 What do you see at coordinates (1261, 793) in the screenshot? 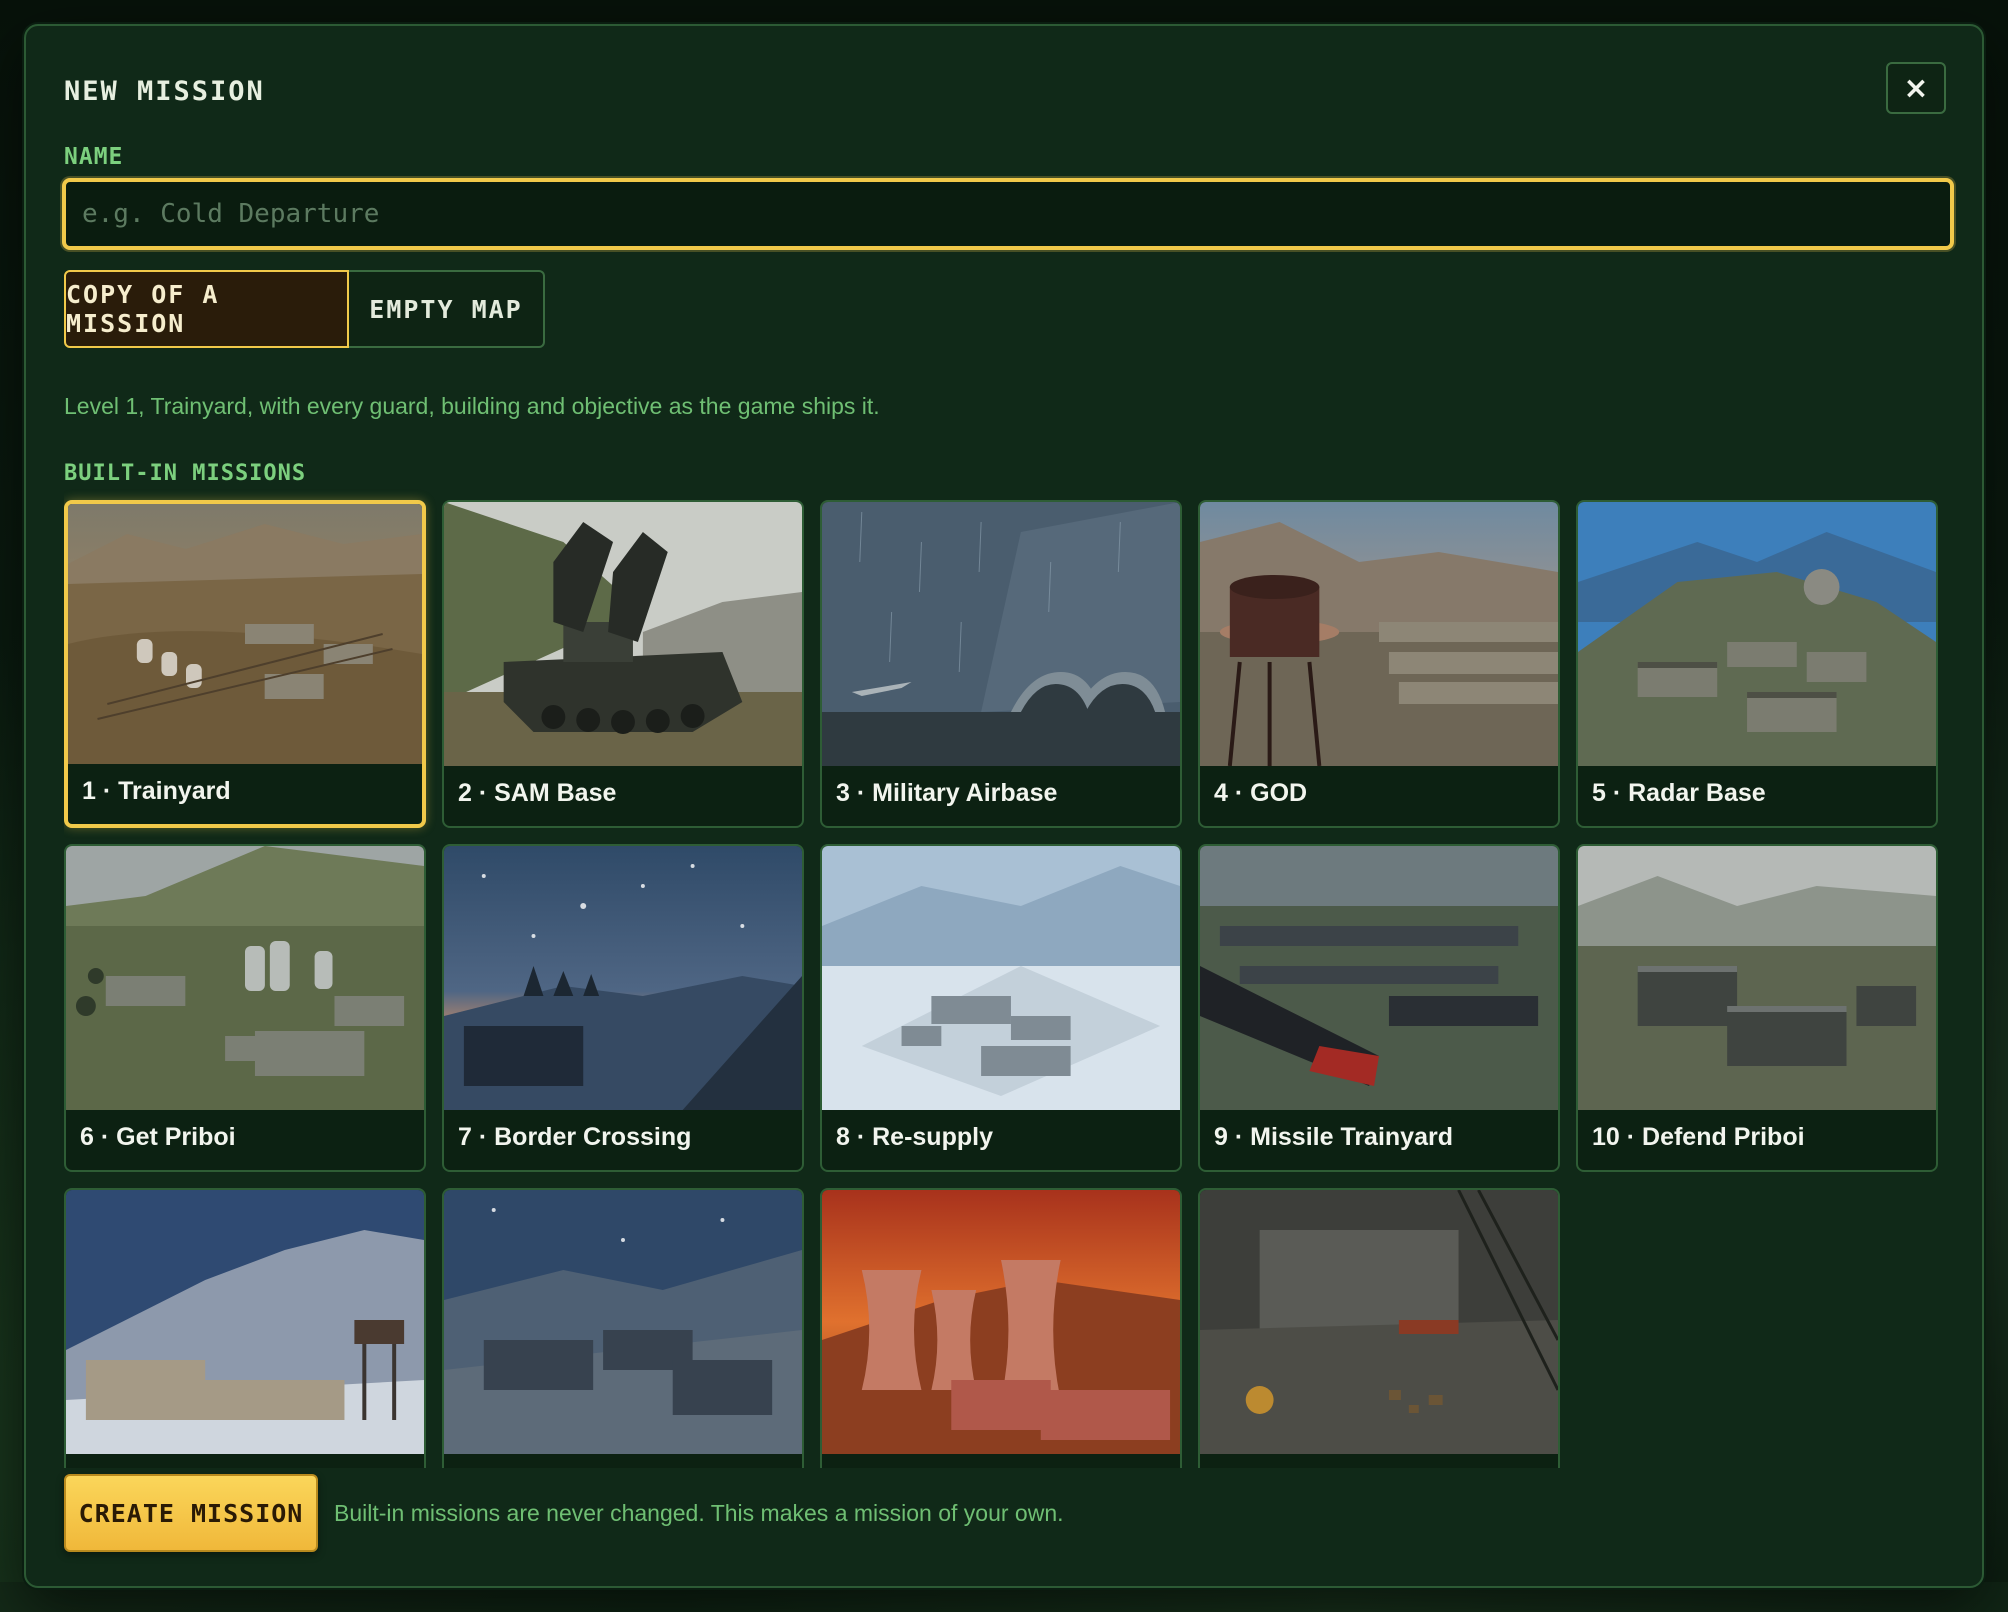
I see `mission-label: 4 · GOD` at bounding box center [1261, 793].